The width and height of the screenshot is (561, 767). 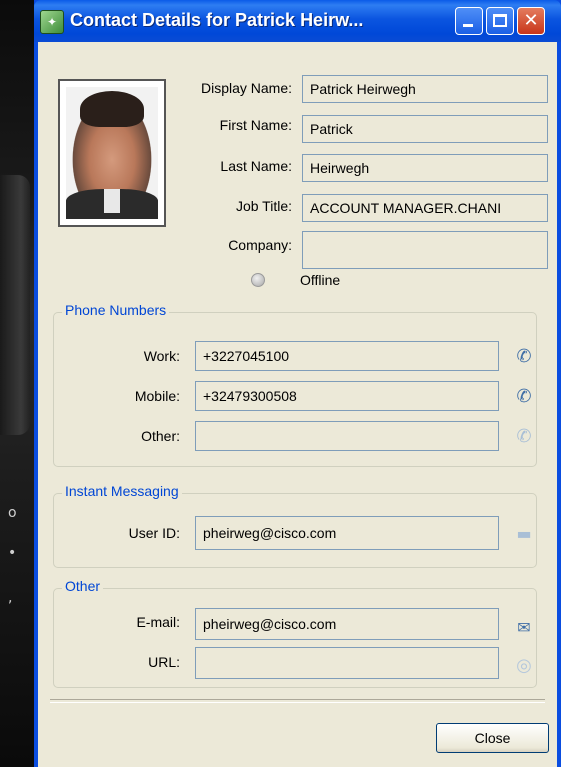 What do you see at coordinates (425, 89) in the screenshot?
I see `display-name-field: Patrick Heirwegh` at bounding box center [425, 89].